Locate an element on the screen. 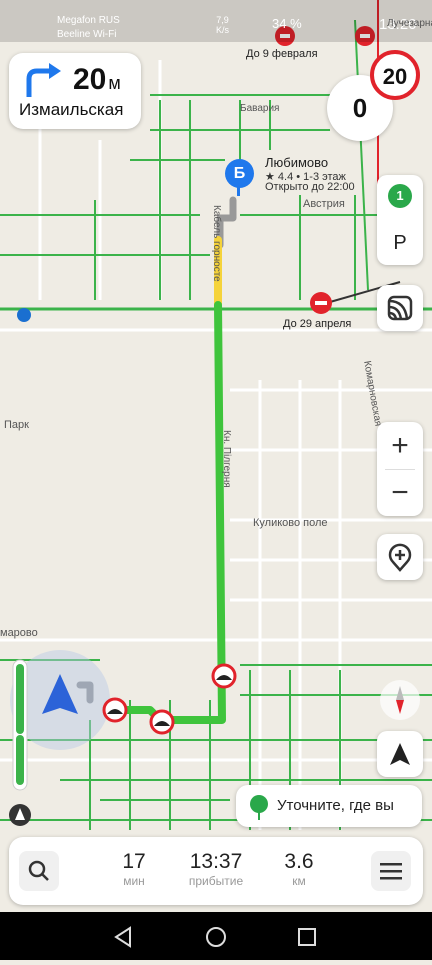  location-pin-icon is located at coordinates (259, 807).